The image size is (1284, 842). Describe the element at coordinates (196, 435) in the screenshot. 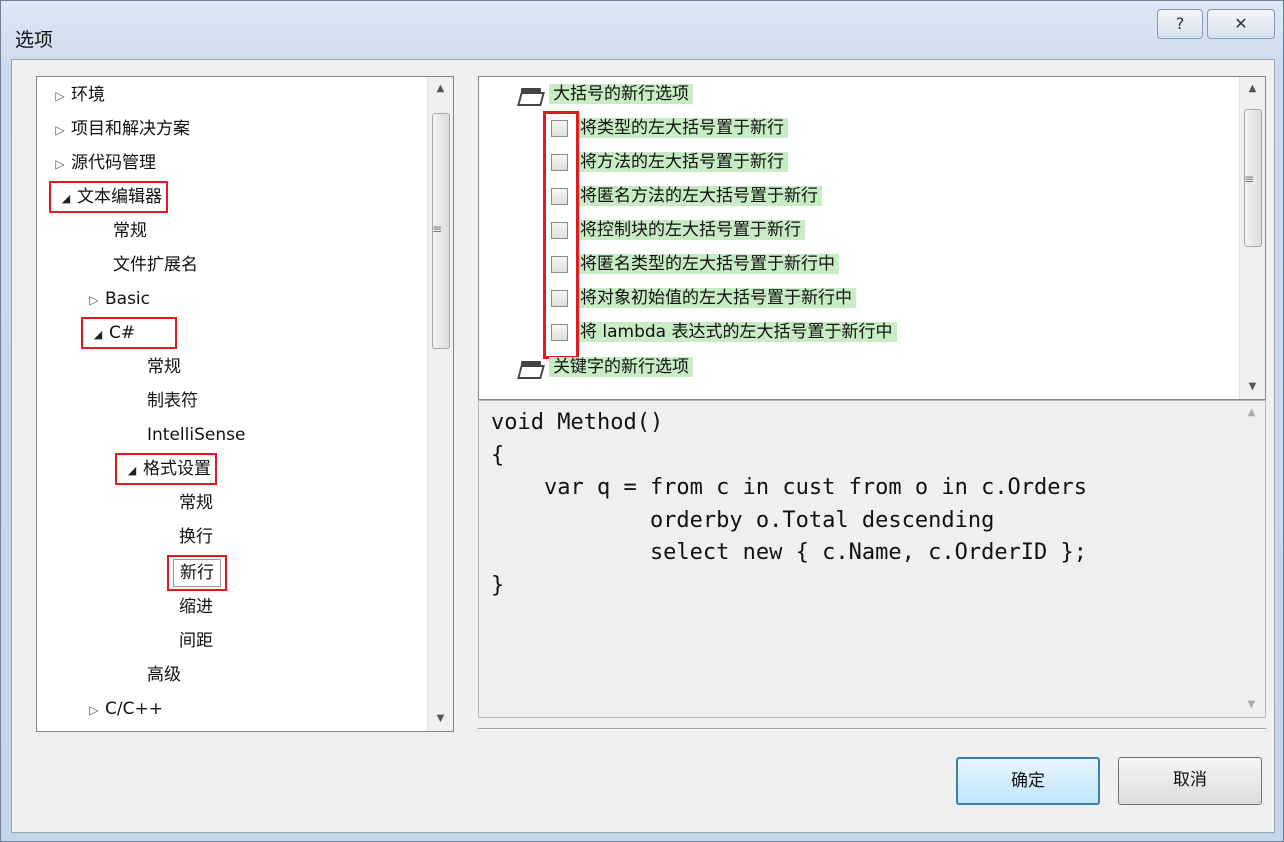

I see `tree-item-intellisense: IntelliSense` at that location.